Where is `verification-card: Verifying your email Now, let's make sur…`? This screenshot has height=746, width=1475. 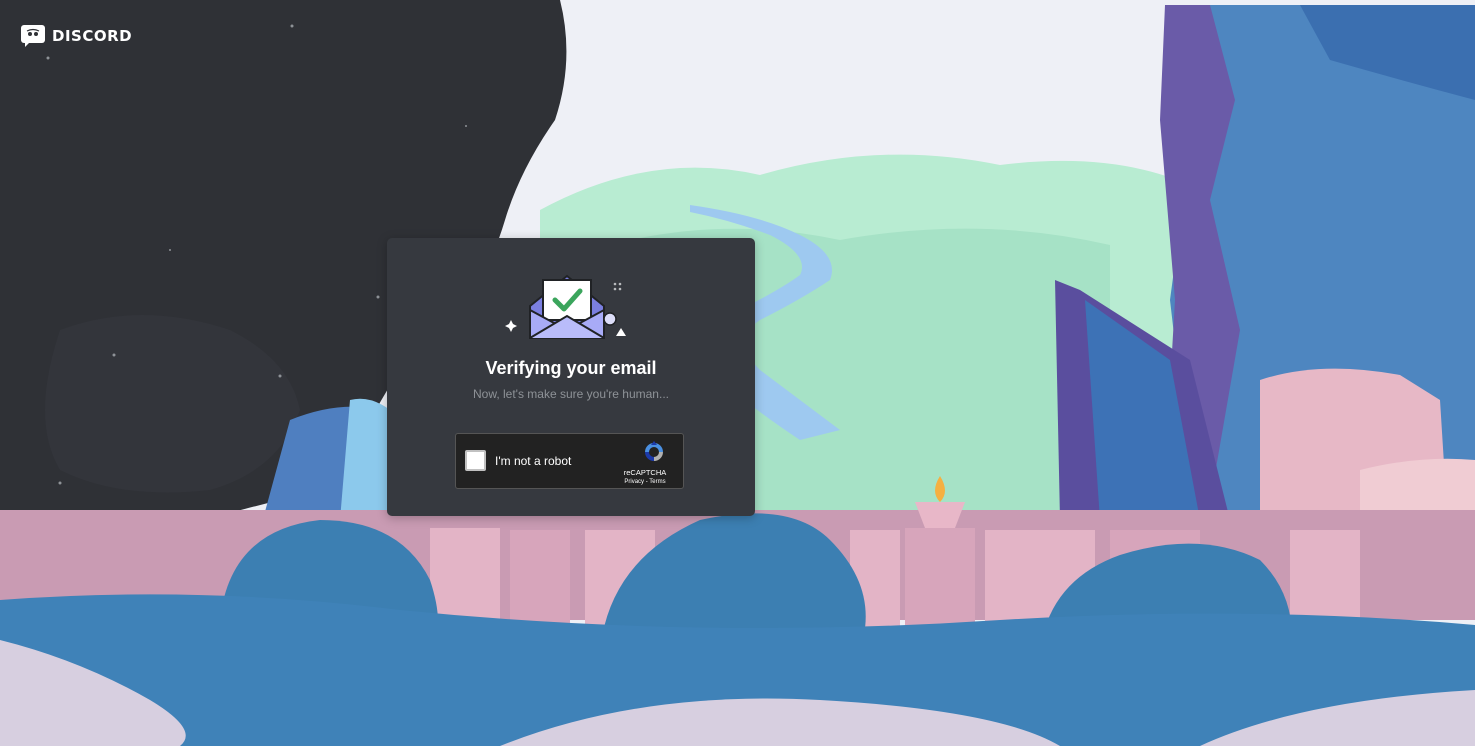
verification-card: Verifying your email Now, let's make sur… is located at coordinates (571, 377).